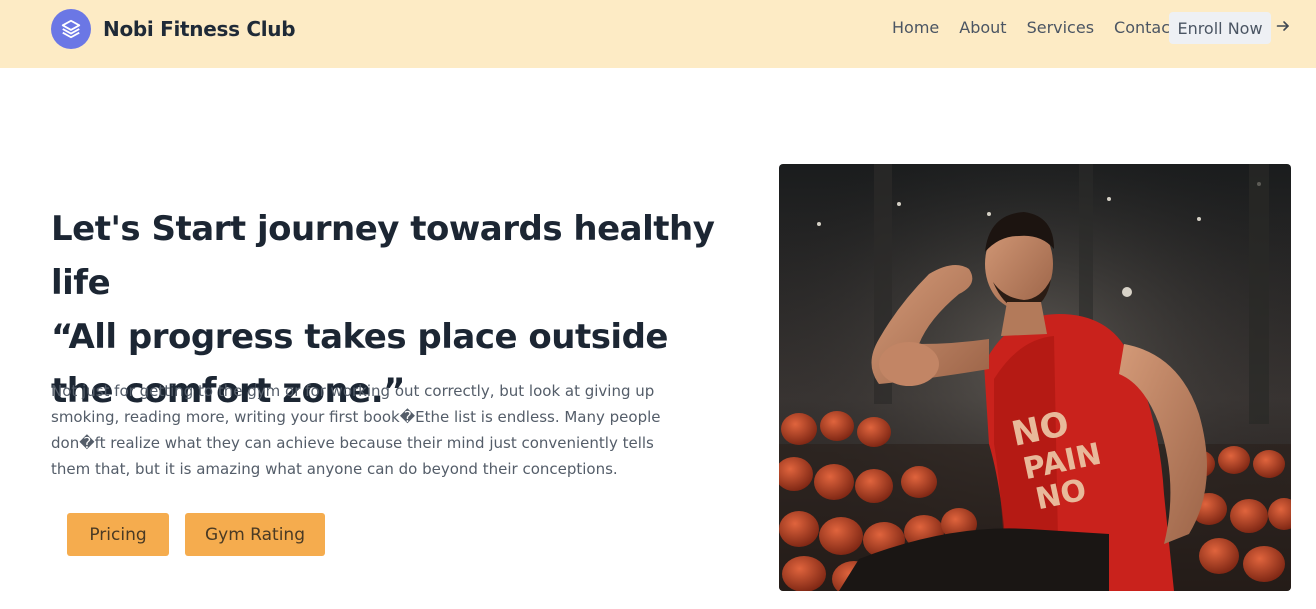  I want to click on nav-link-services: Services, so click(1060, 28).